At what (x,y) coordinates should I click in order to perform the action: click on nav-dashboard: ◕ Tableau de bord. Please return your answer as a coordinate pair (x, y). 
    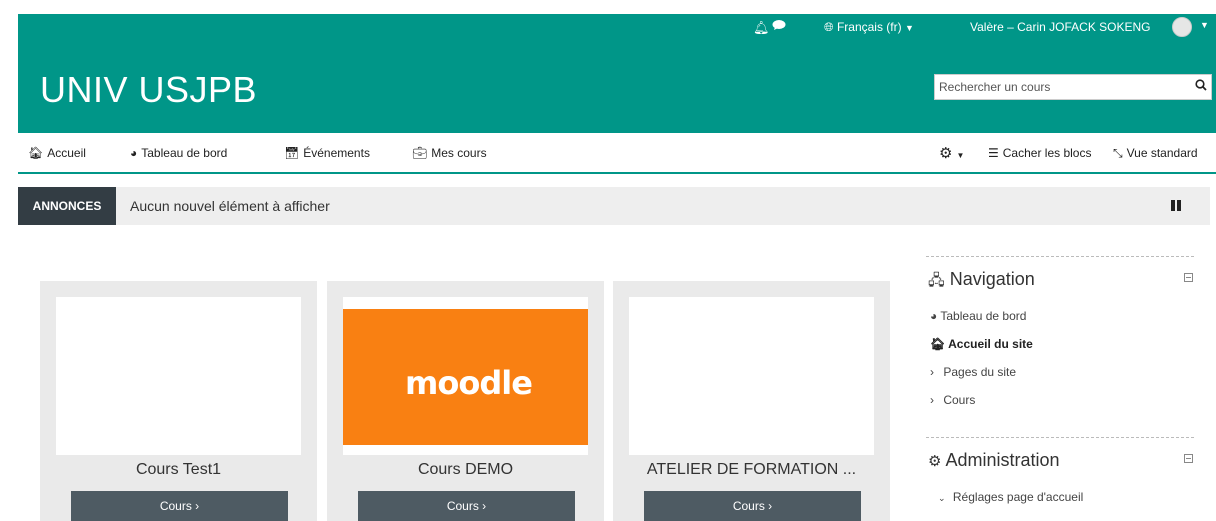
    Looking at the image, I should click on (178, 153).